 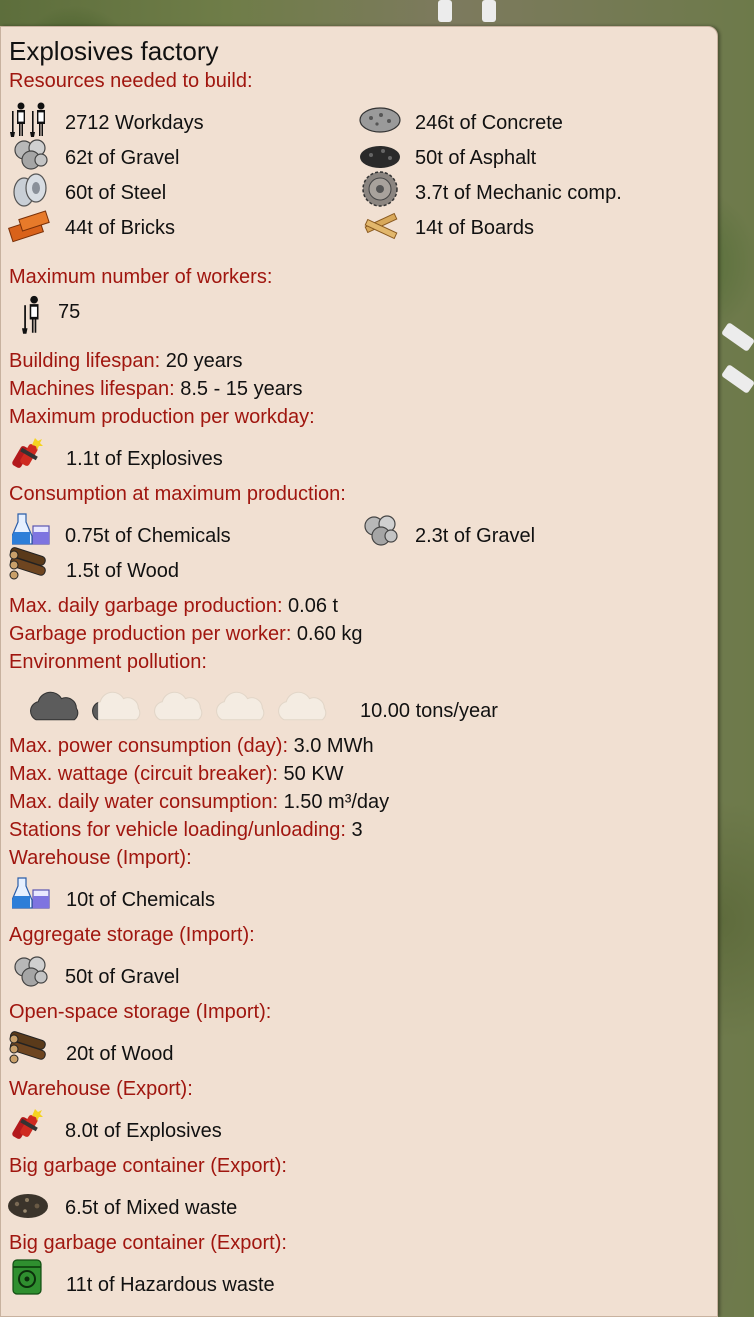 What do you see at coordinates (28, 1206) in the screenshot?
I see `mixed-waste-icon` at bounding box center [28, 1206].